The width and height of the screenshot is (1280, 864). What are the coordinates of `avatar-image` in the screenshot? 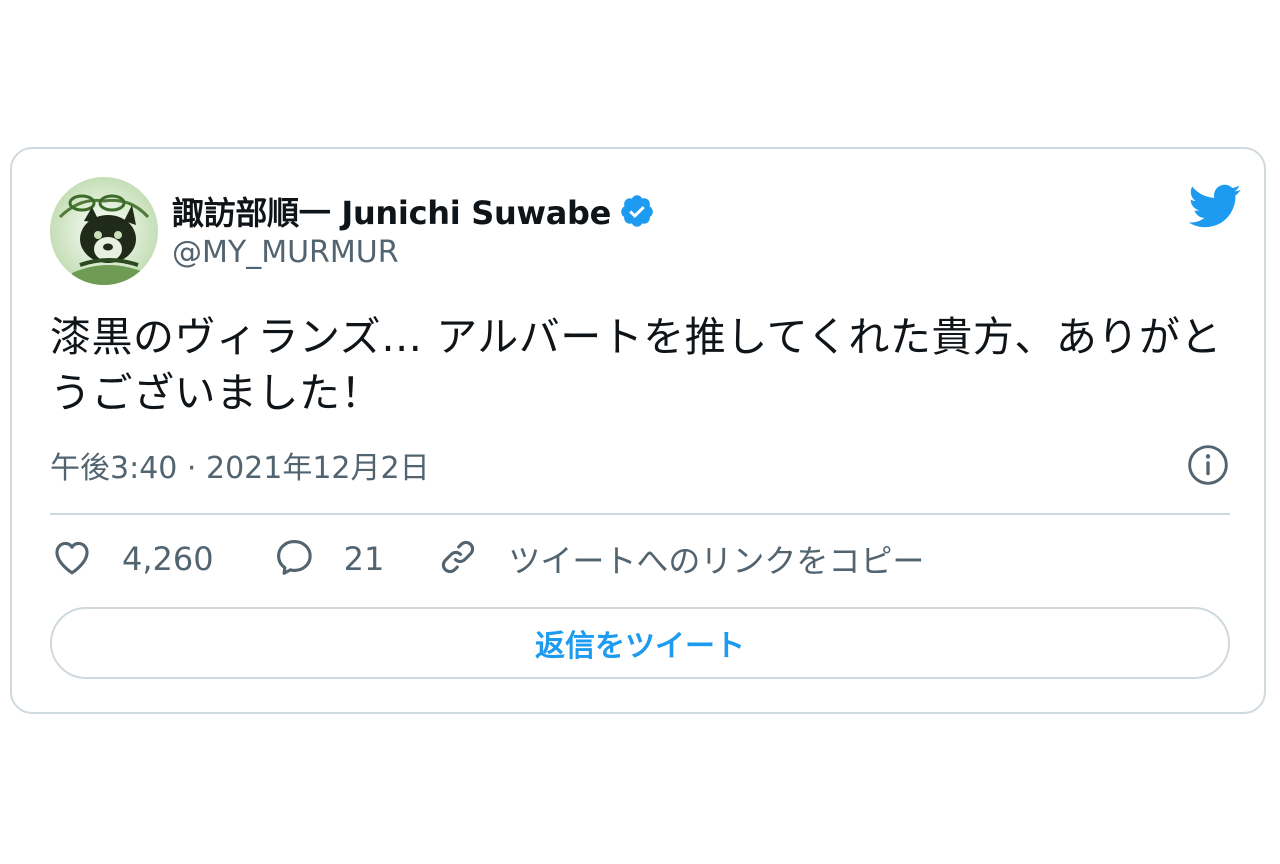 It's located at (104, 231).